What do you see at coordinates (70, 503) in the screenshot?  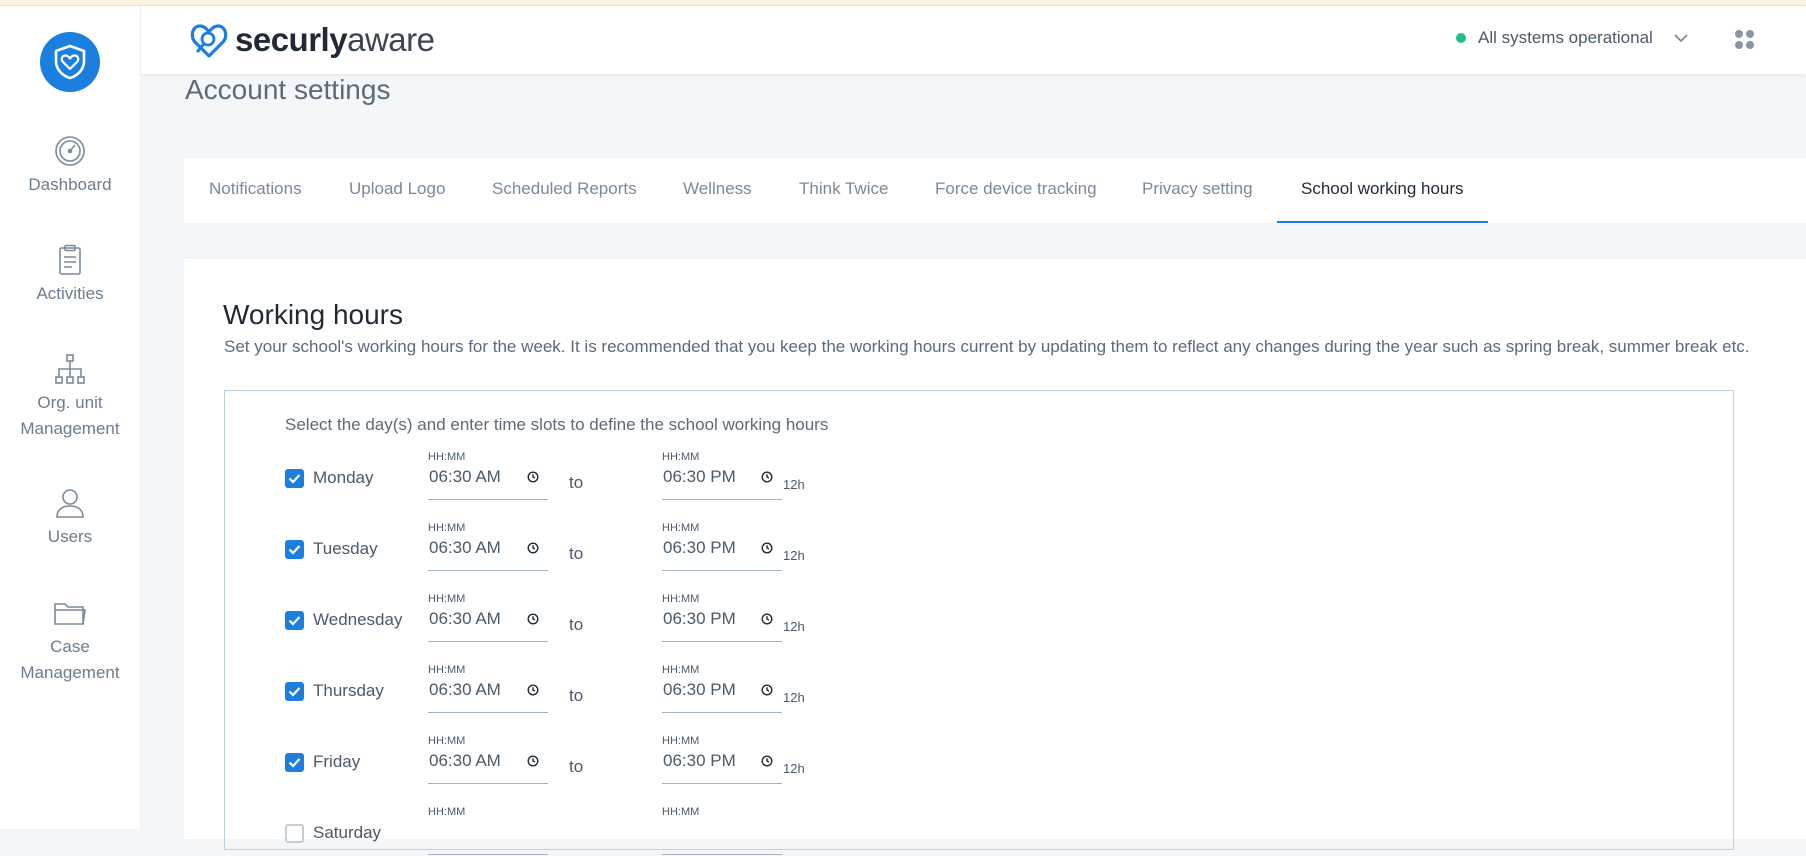 I see `user-icon` at bounding box center [70, 503].